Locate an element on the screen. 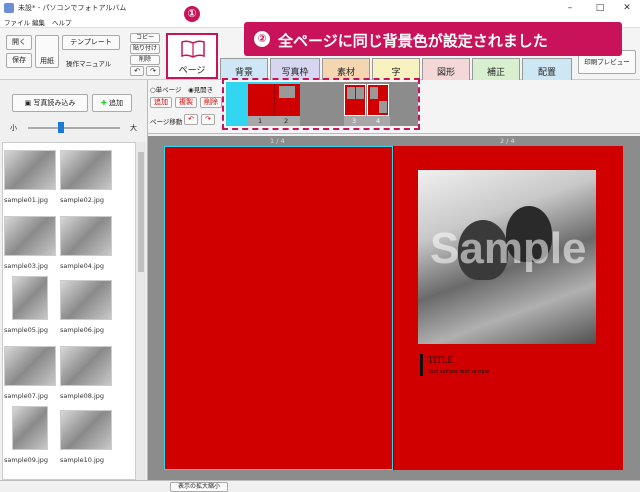 The image size is (640, 492). photo-name: sample03.jpg is located at coordinates (26, 266).